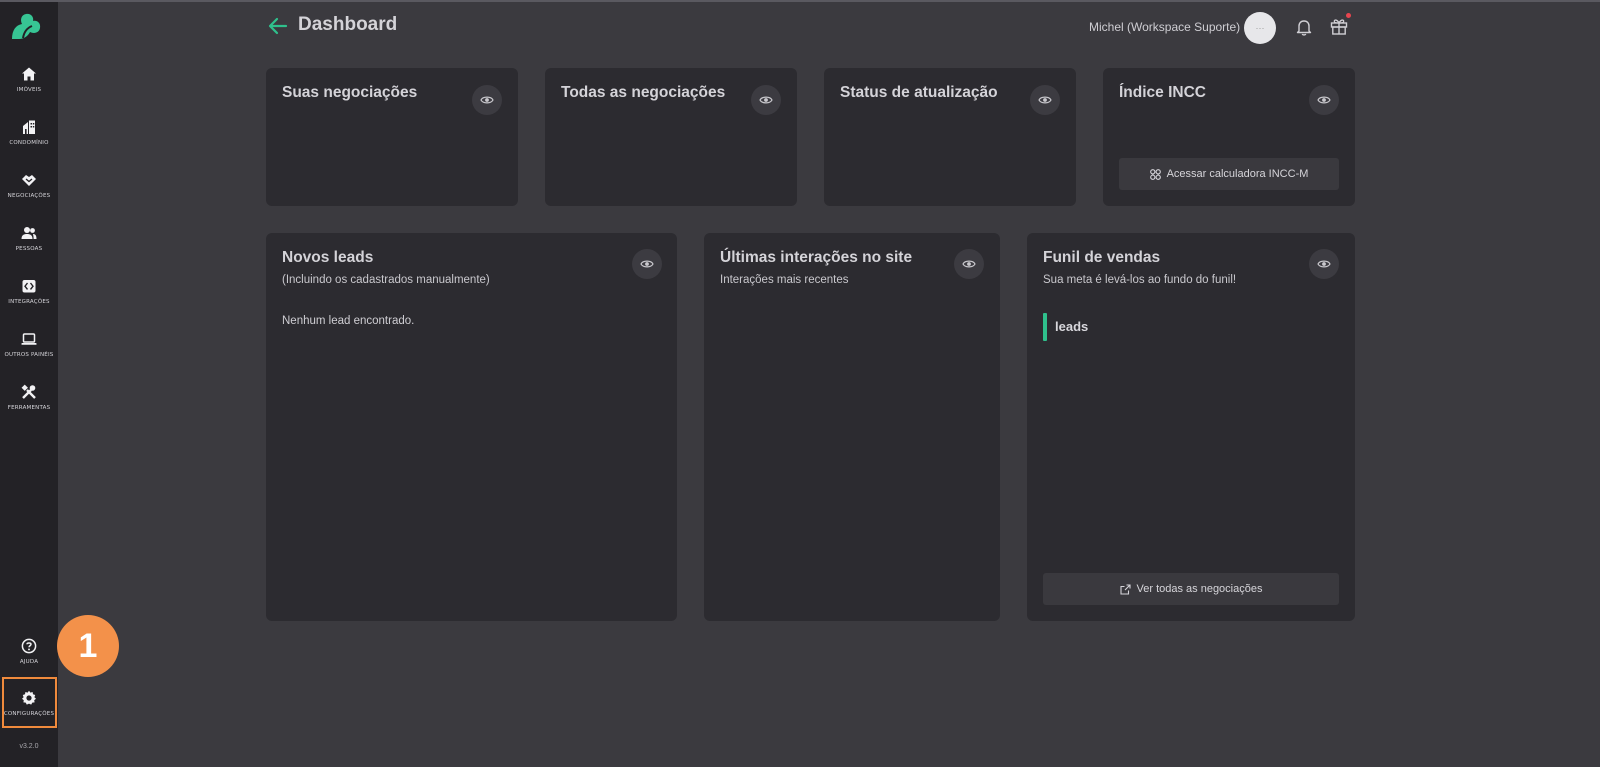  Describe the element at coordinates (29, 286) in the screenshot. I see `integration-icon` at that location.